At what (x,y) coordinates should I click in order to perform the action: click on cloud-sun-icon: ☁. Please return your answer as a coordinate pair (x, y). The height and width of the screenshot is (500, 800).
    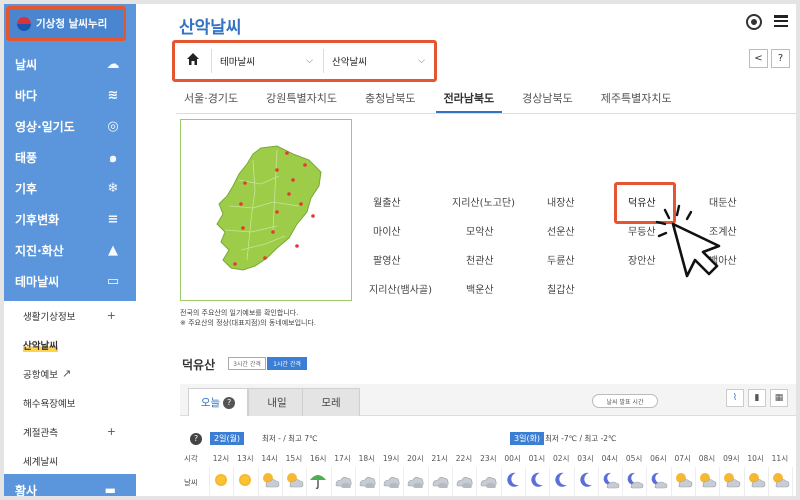
    Looking at the image, I should click on (113, 64).